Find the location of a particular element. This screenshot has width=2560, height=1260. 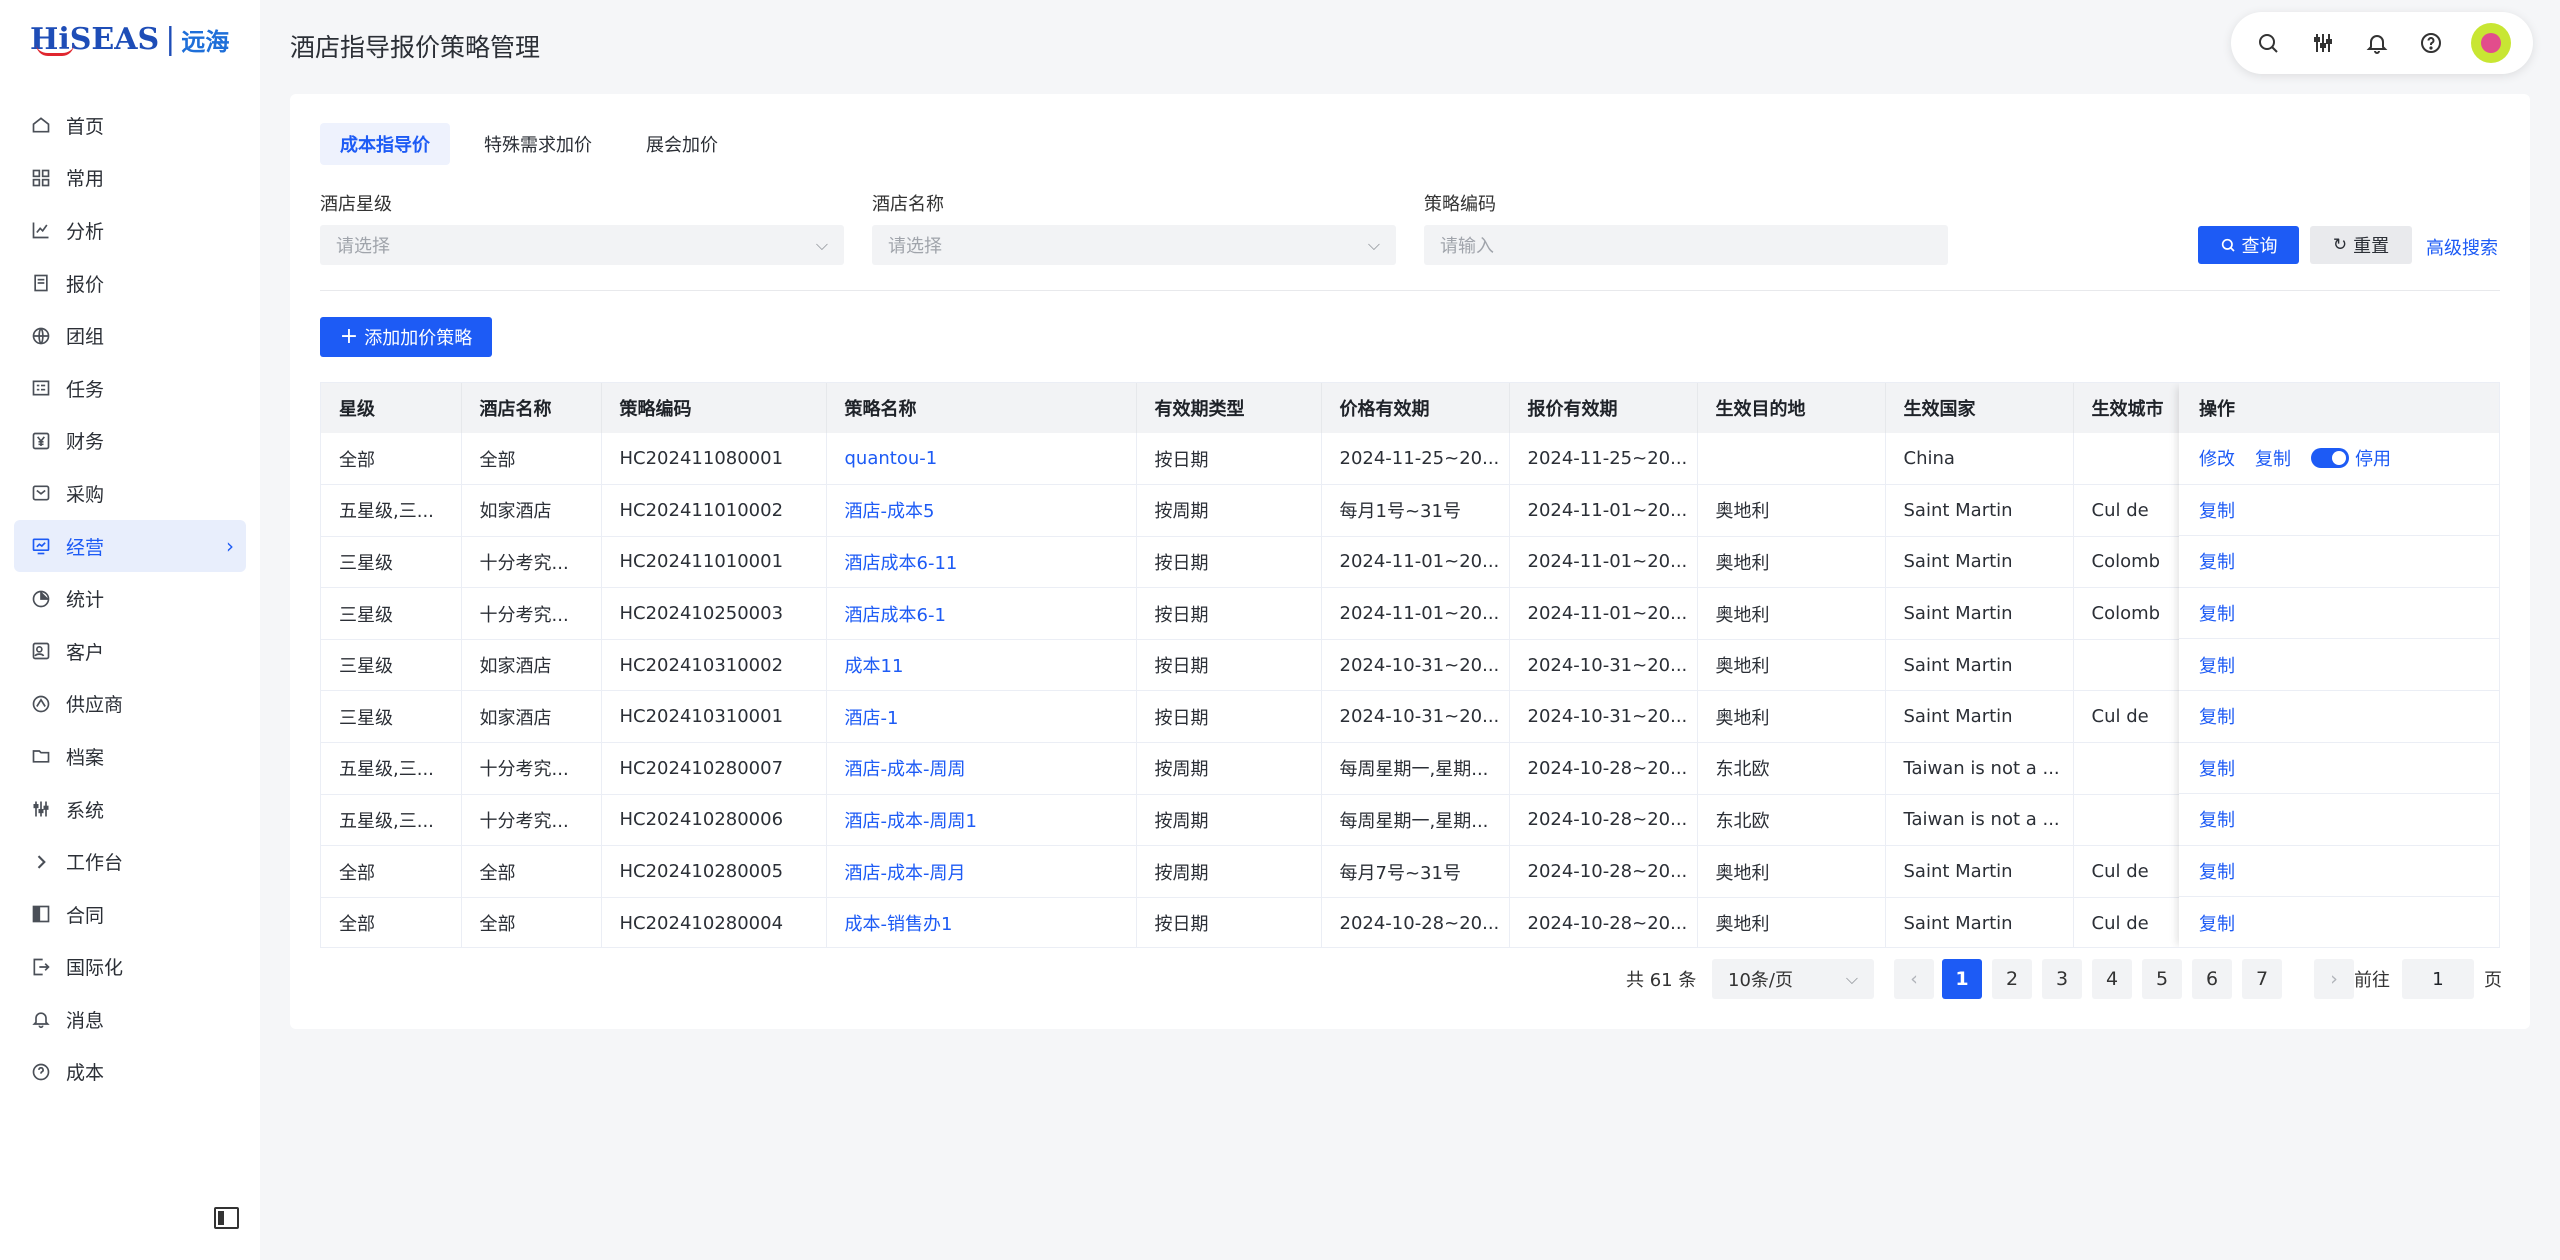

page-button-5: 5 is located at coordinates (2162, 979).